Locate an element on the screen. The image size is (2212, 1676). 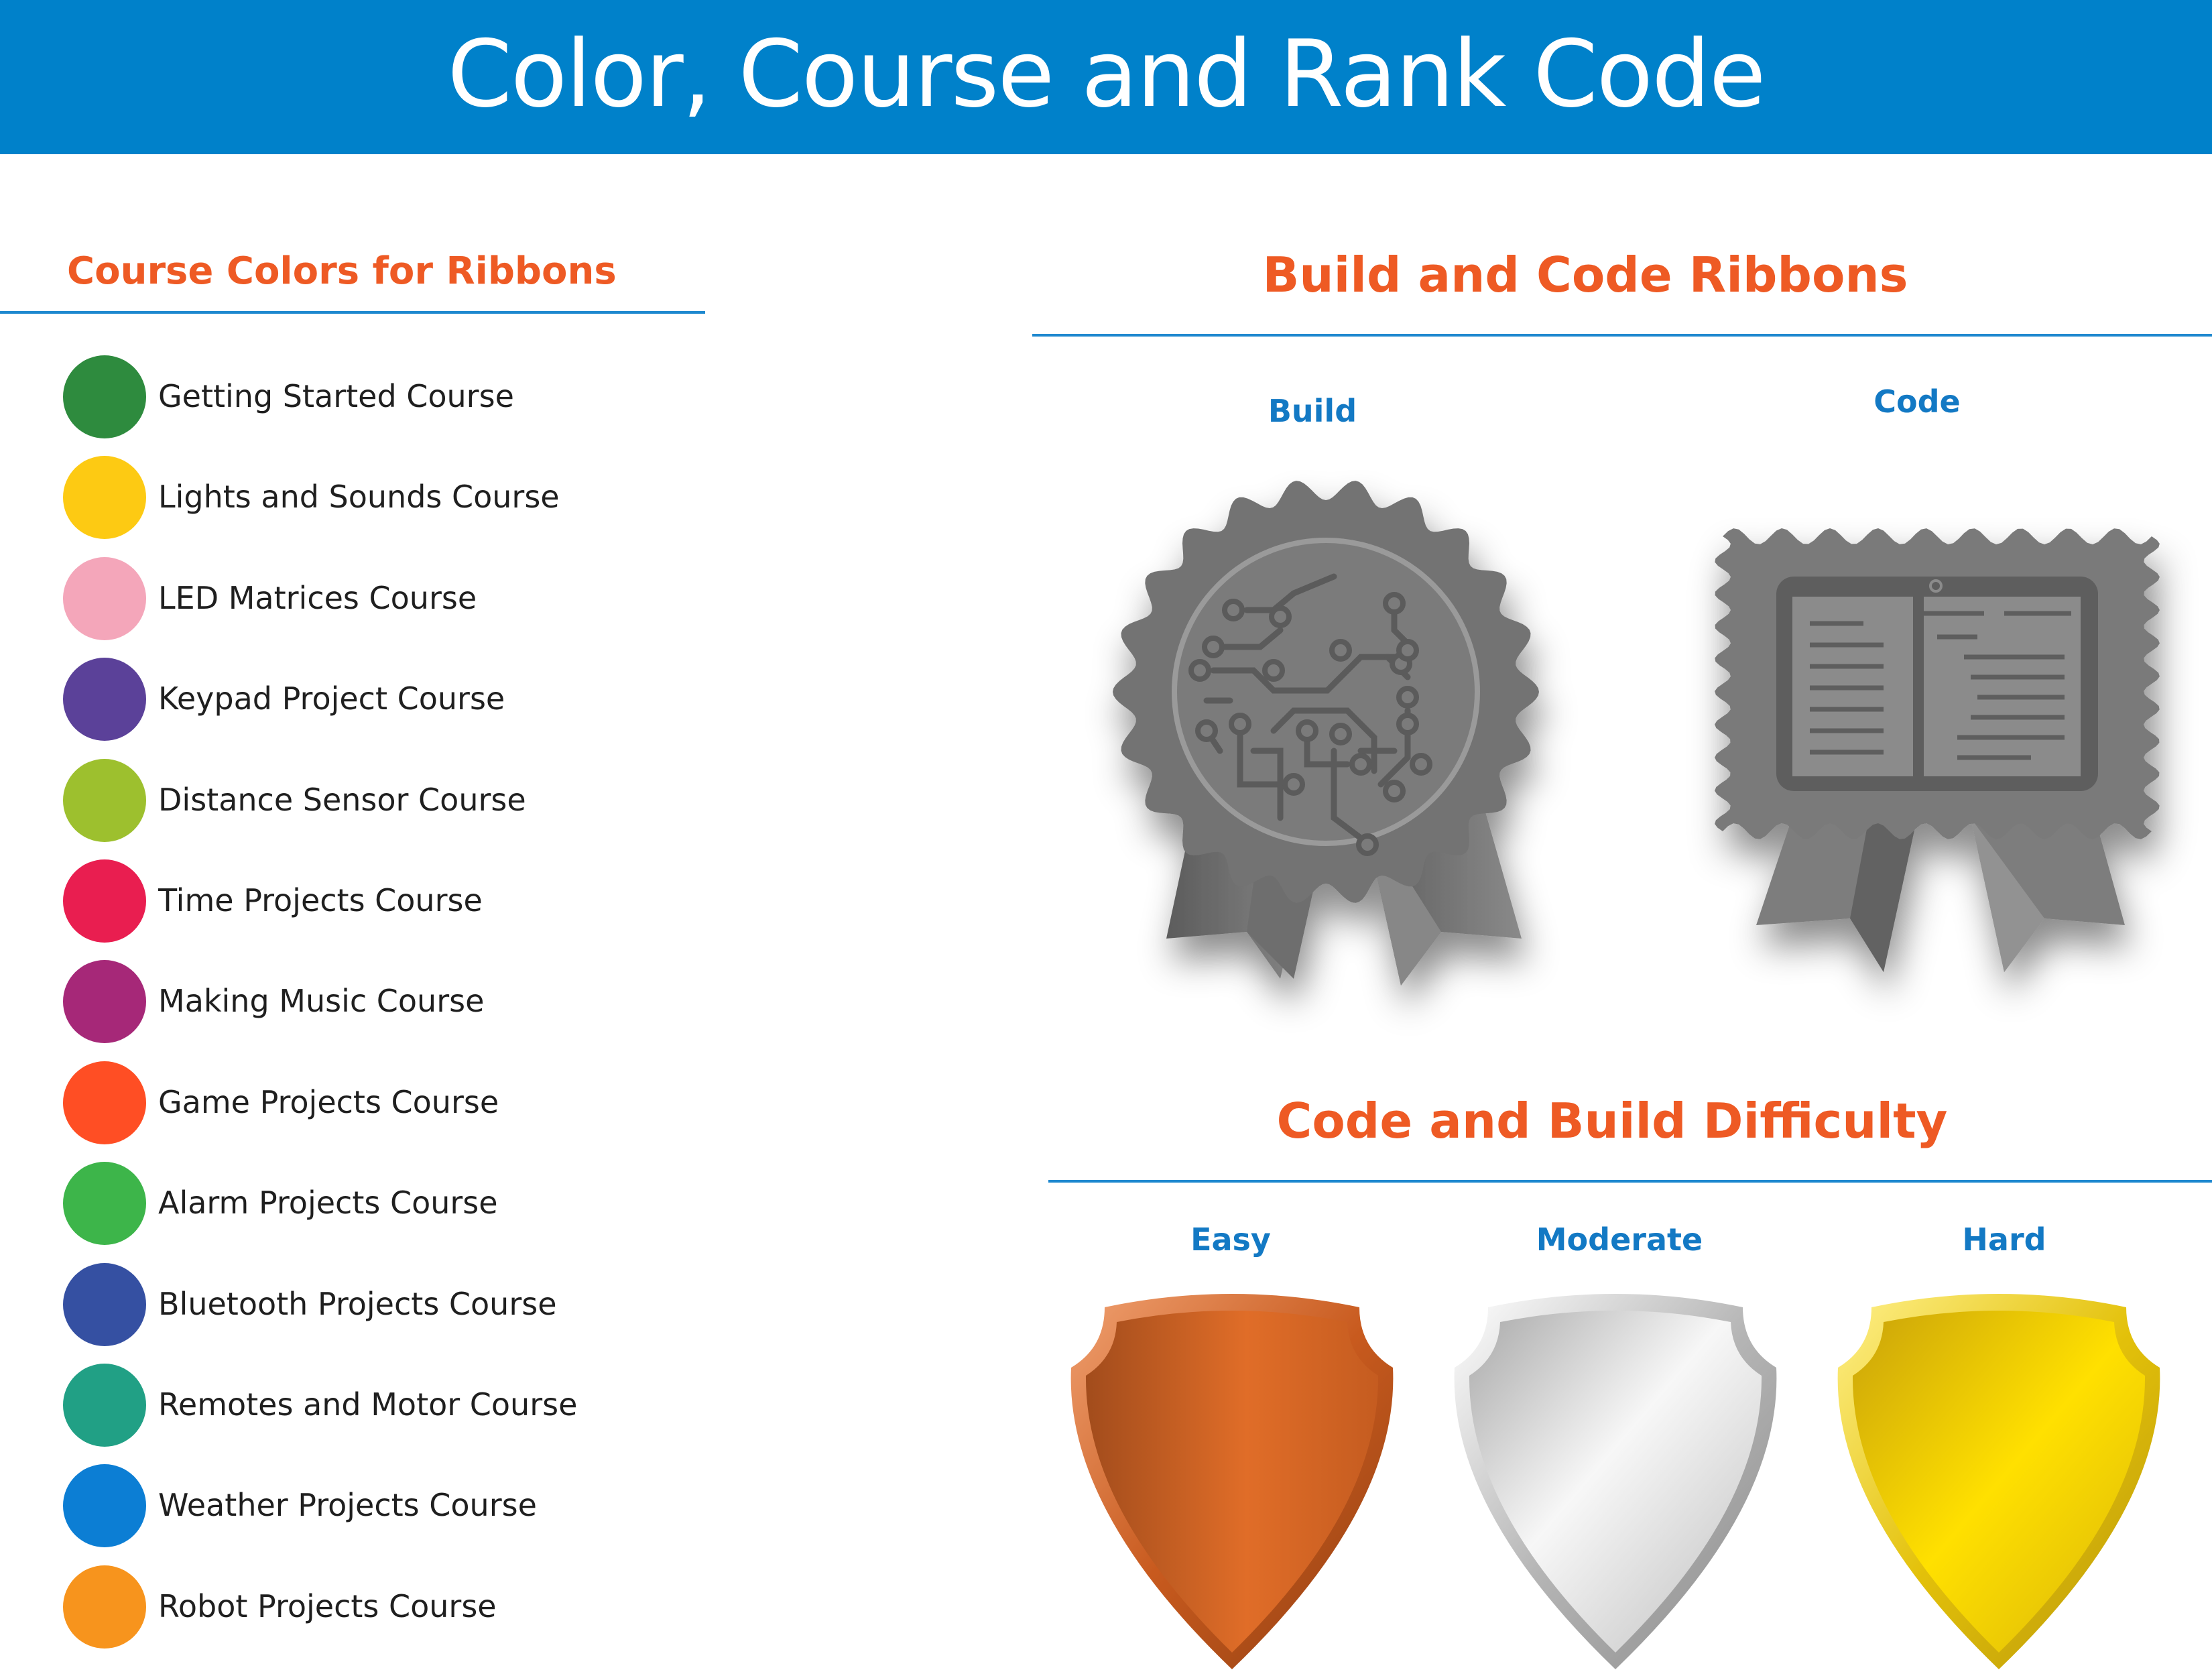
course-color-item: Lights and Sounds Course is located at coordinates (364, 499).